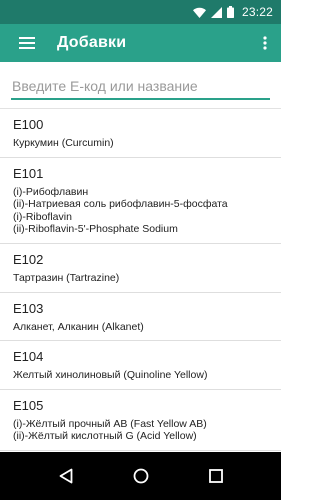 This screenshot has height=500, width=320. Describe the element at coordinates (140, 88) in the screenshot. I see `search-input` at that location.